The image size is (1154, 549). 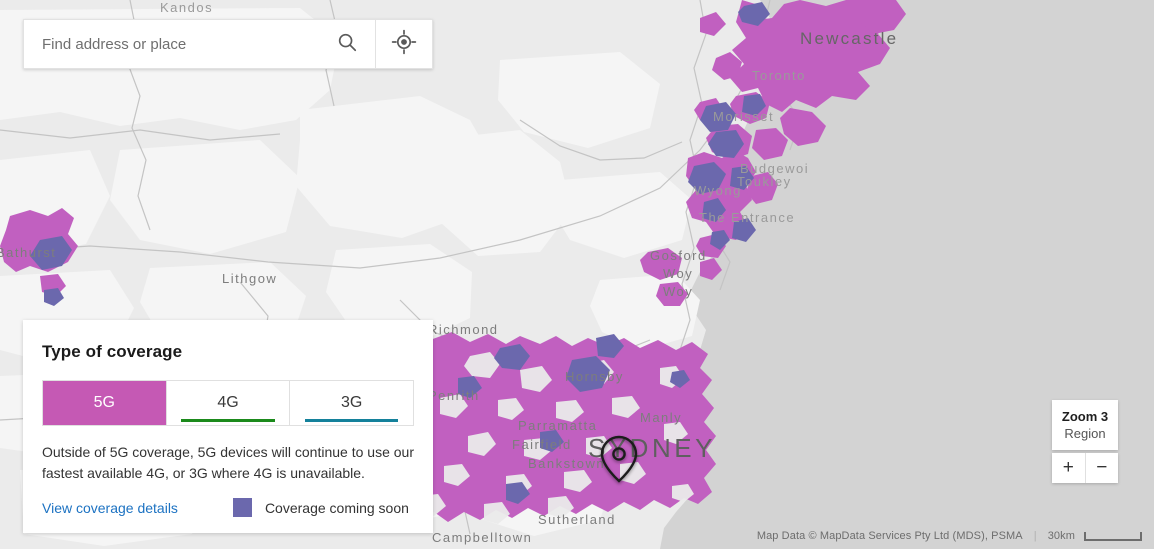 I want to click on tab-3g-label: 3G, so click(x=352, y=402).